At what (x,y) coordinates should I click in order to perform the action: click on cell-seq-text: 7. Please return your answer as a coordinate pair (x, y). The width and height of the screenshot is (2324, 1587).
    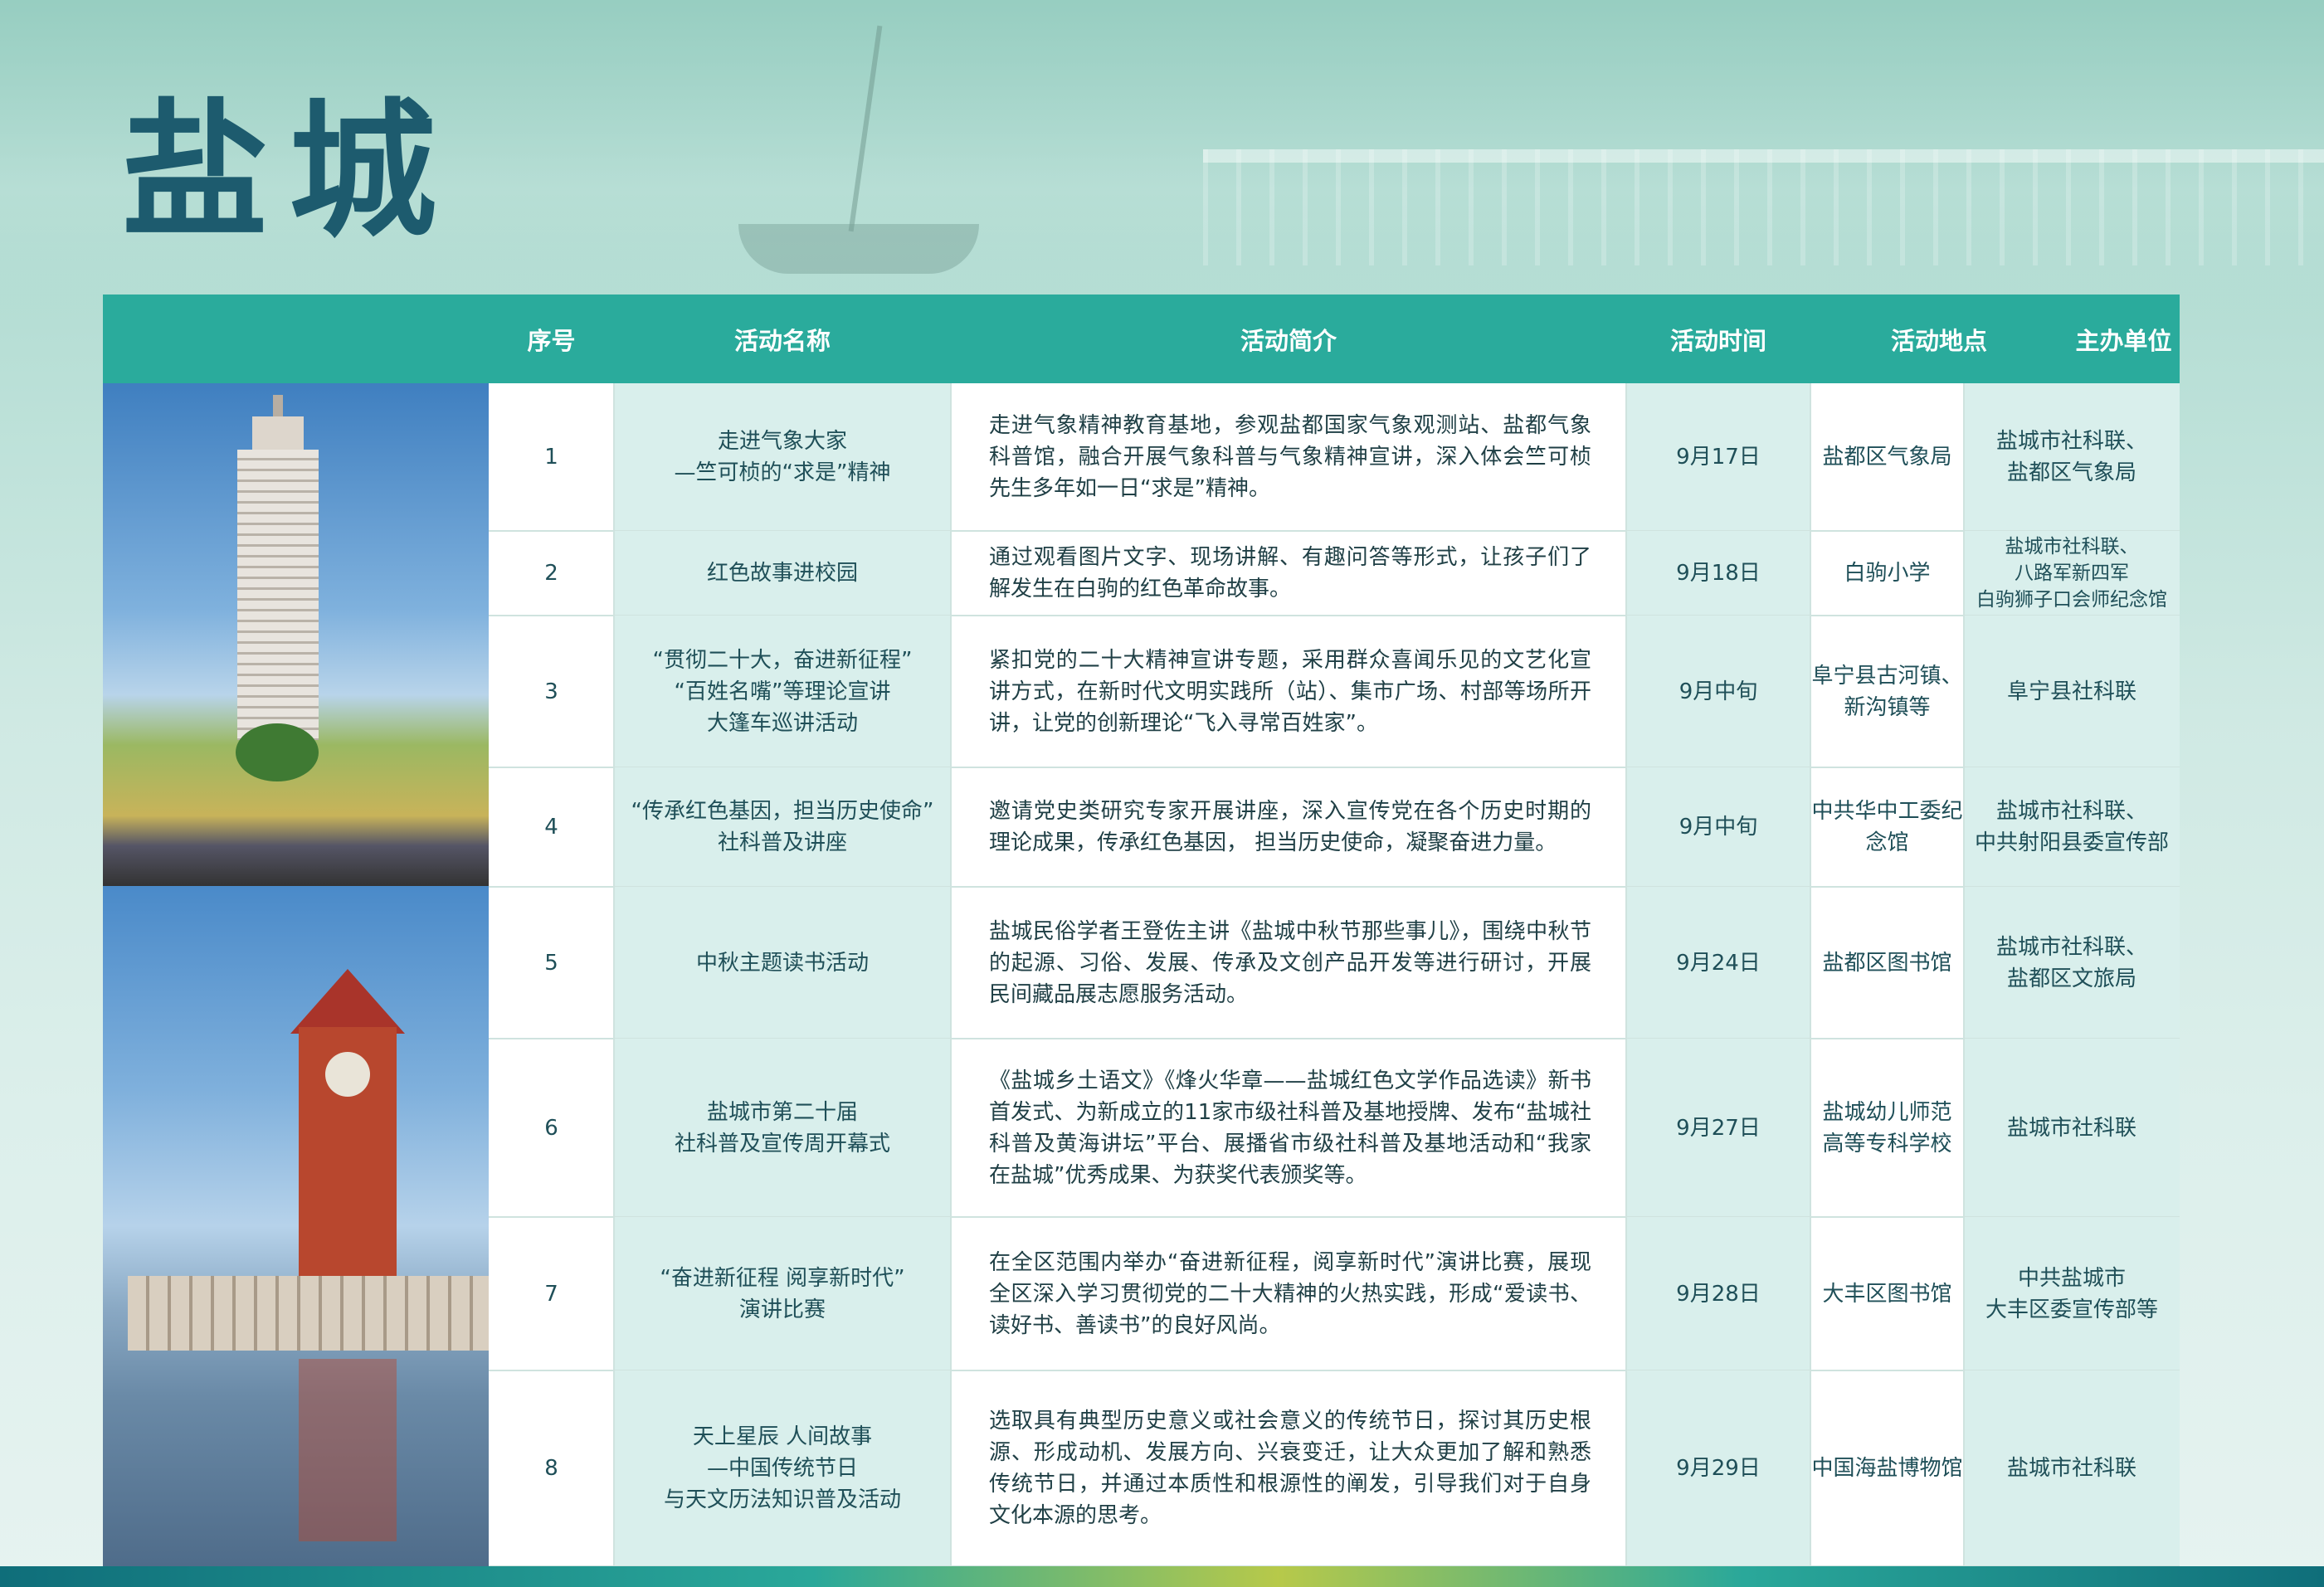
    Looking at the image, I should click on (551, 1294).